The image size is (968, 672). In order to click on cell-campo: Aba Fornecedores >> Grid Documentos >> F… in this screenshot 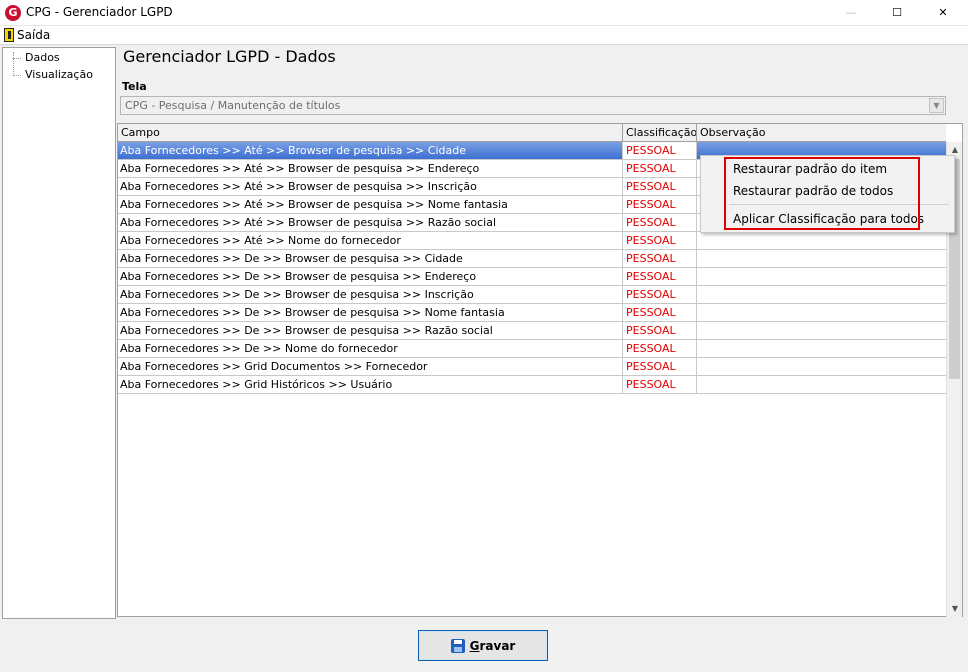, I will do `click(370, 366)`.